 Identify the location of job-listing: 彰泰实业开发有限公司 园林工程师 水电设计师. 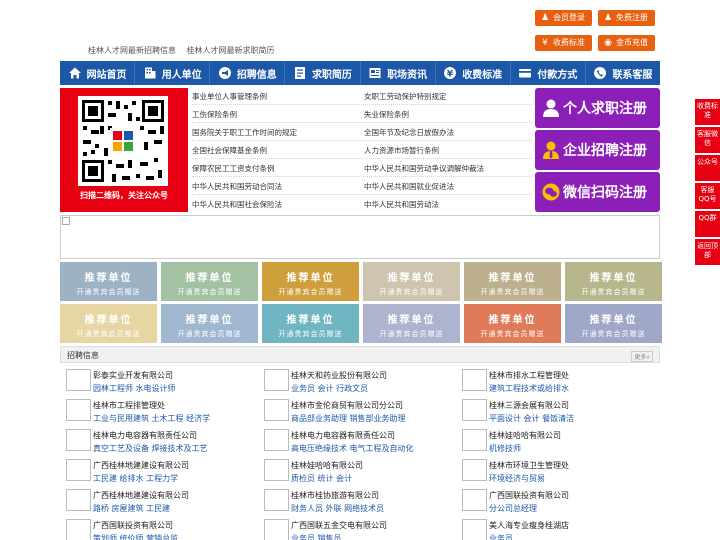
(161, 383).